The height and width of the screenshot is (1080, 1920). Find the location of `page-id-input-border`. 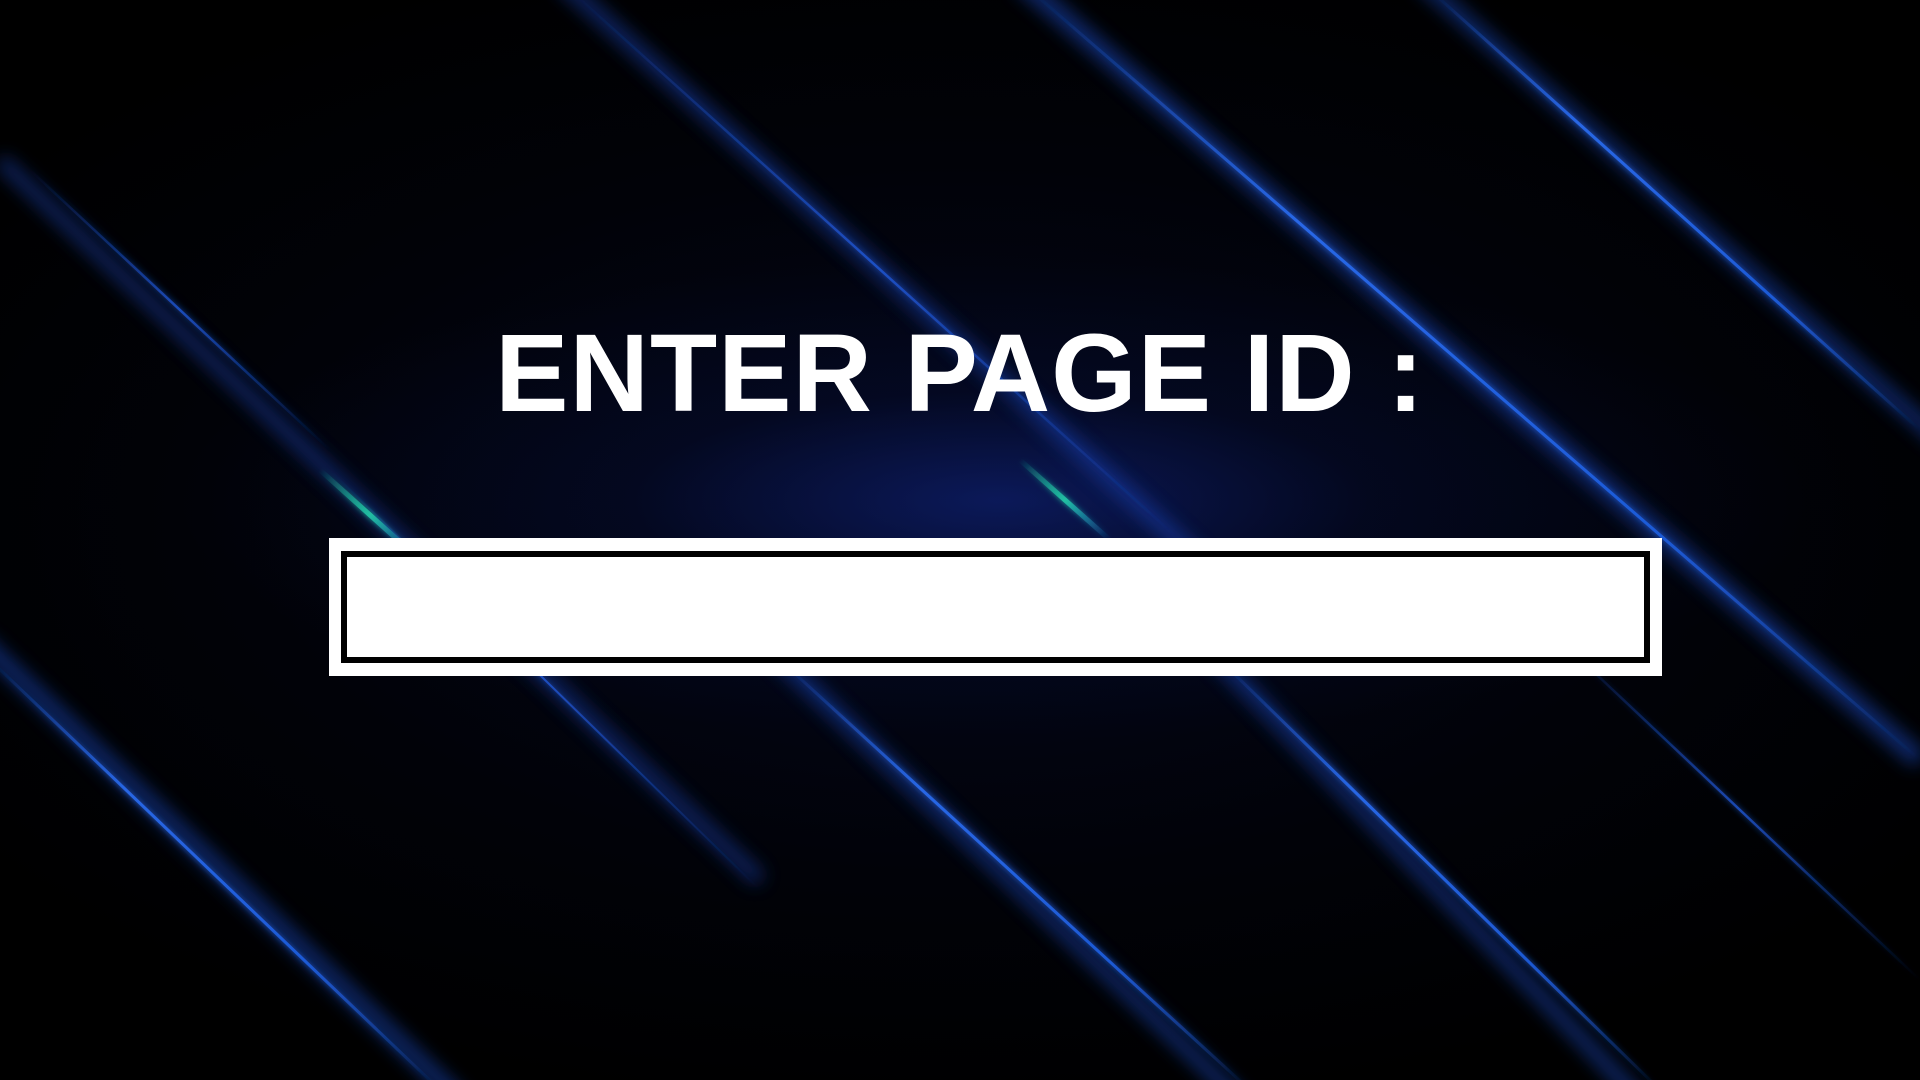

page-id-input-border is located at coordinates (995, 607).